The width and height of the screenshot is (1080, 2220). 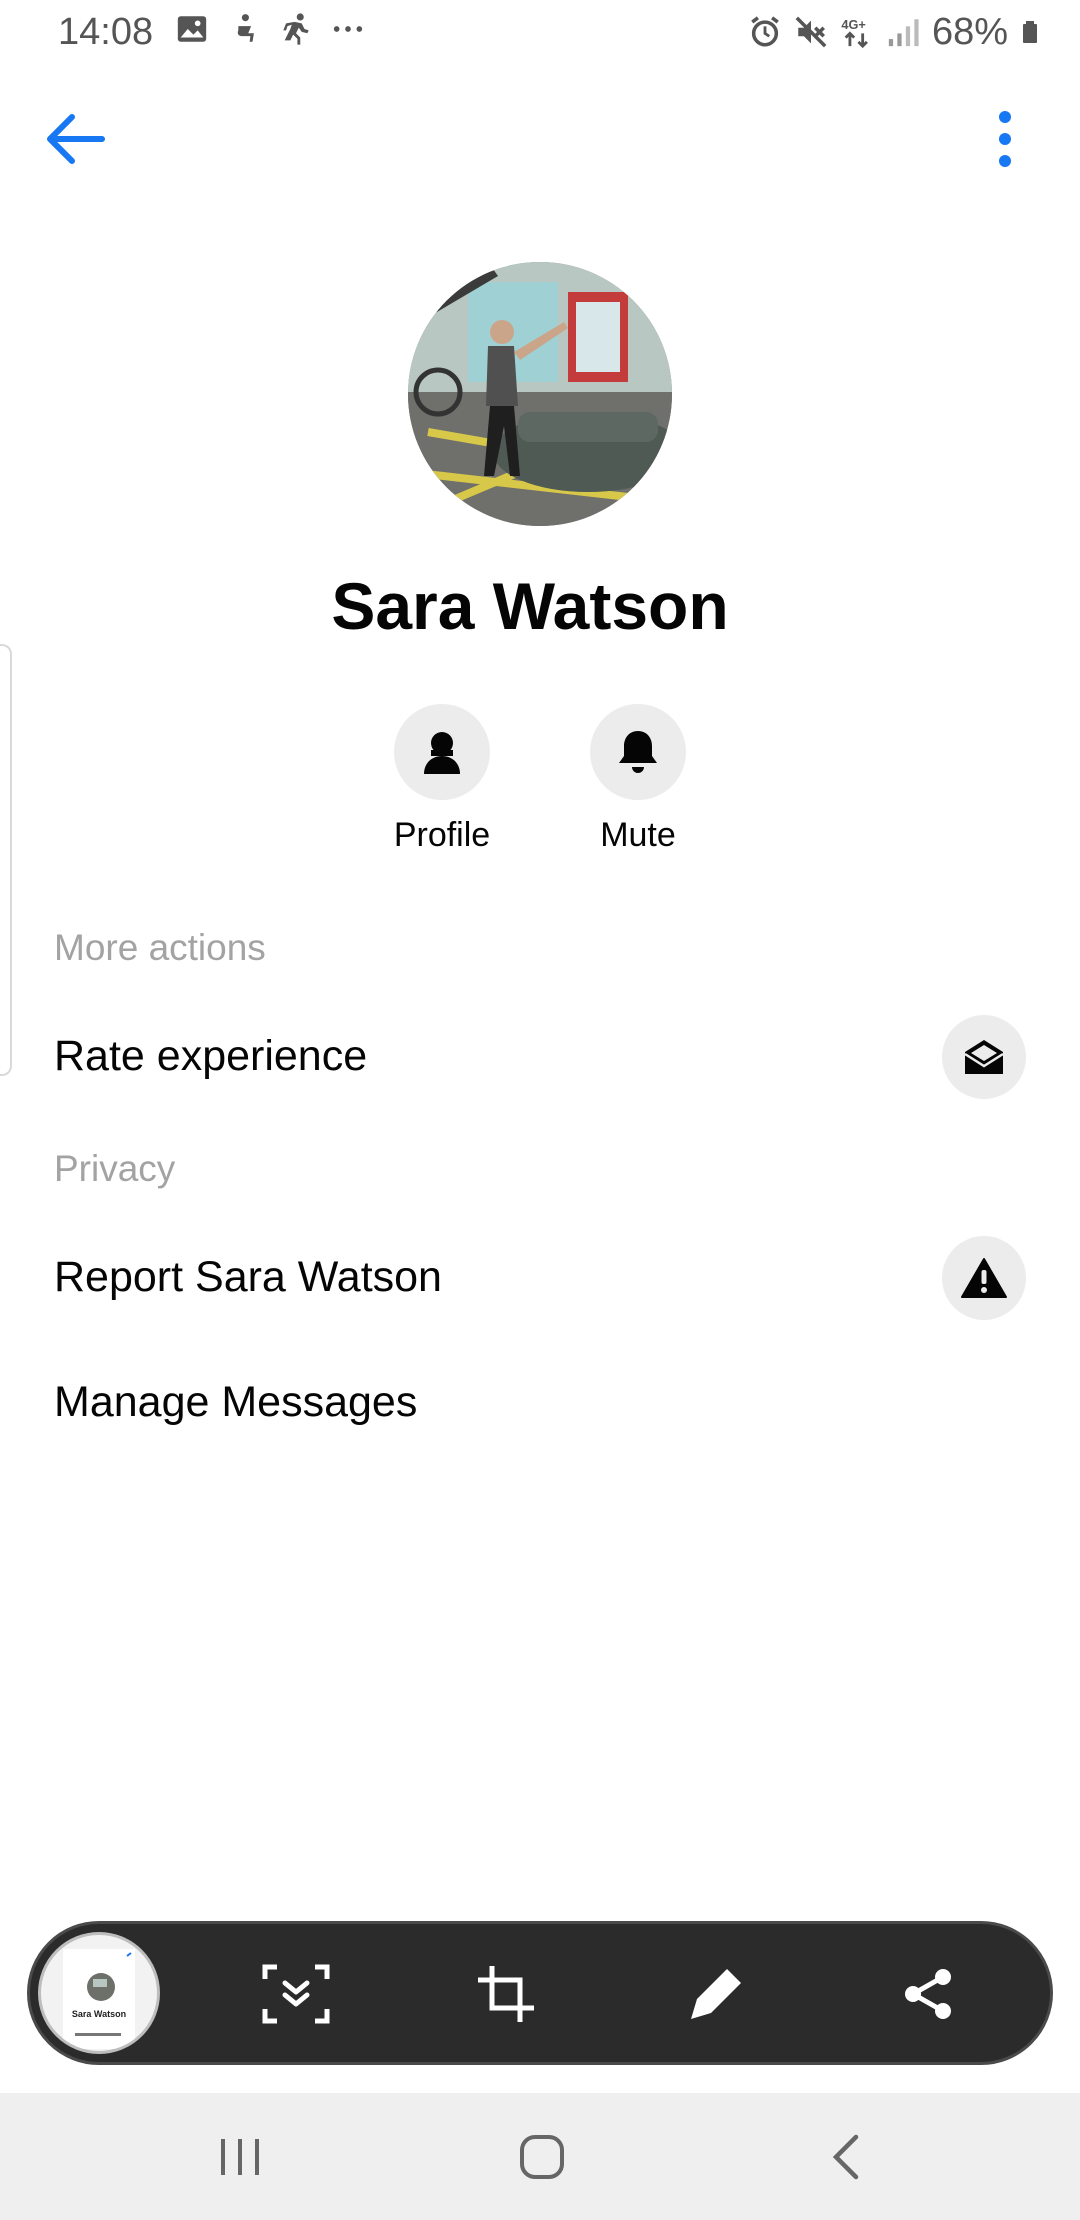 I want to click on report-label: Report Sara Watson, so click(x=248, y=1277).